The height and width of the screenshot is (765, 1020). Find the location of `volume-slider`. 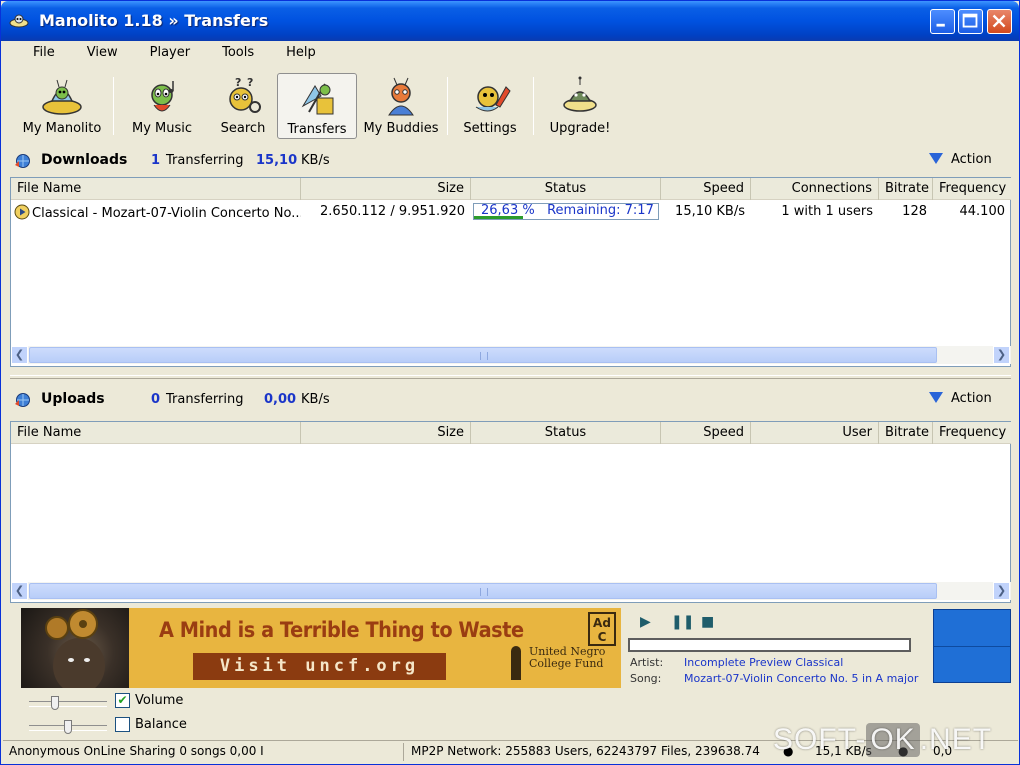

volume-slider is located at coordinates (68, 703).